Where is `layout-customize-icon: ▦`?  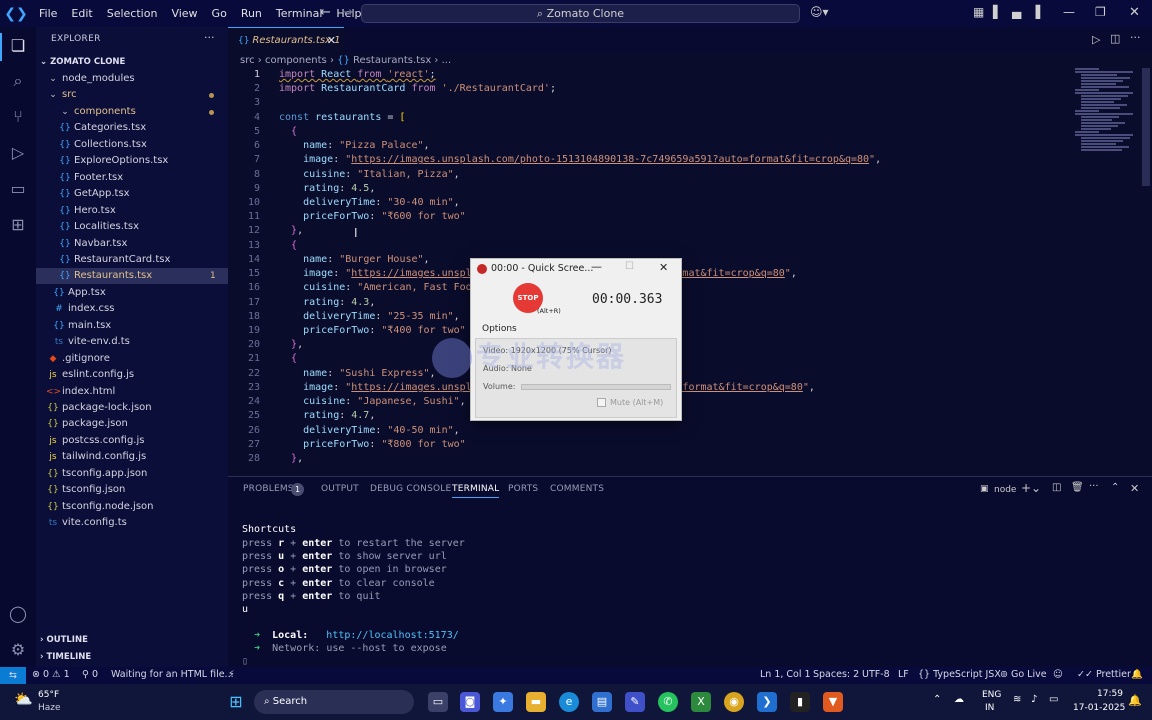 layout-customize-icon: ▦ is located at coordinates (978, 12).